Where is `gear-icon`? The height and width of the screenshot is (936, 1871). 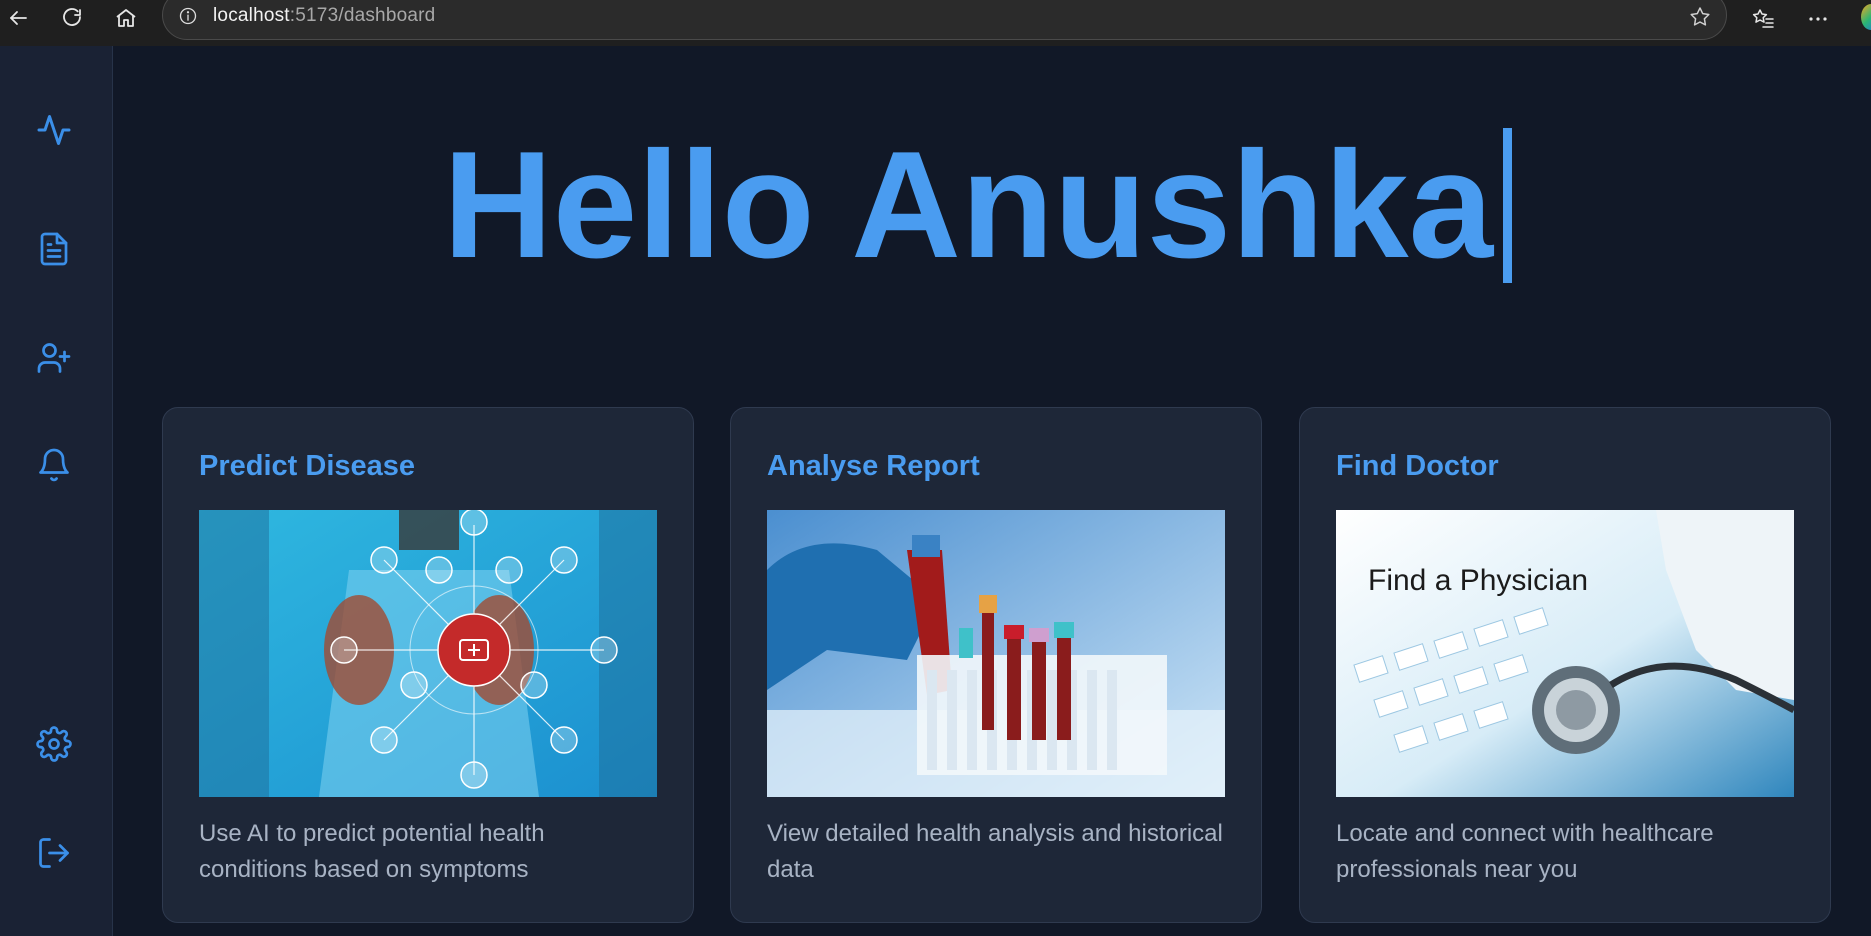 gear-icon is located at coordinates (54, 744).